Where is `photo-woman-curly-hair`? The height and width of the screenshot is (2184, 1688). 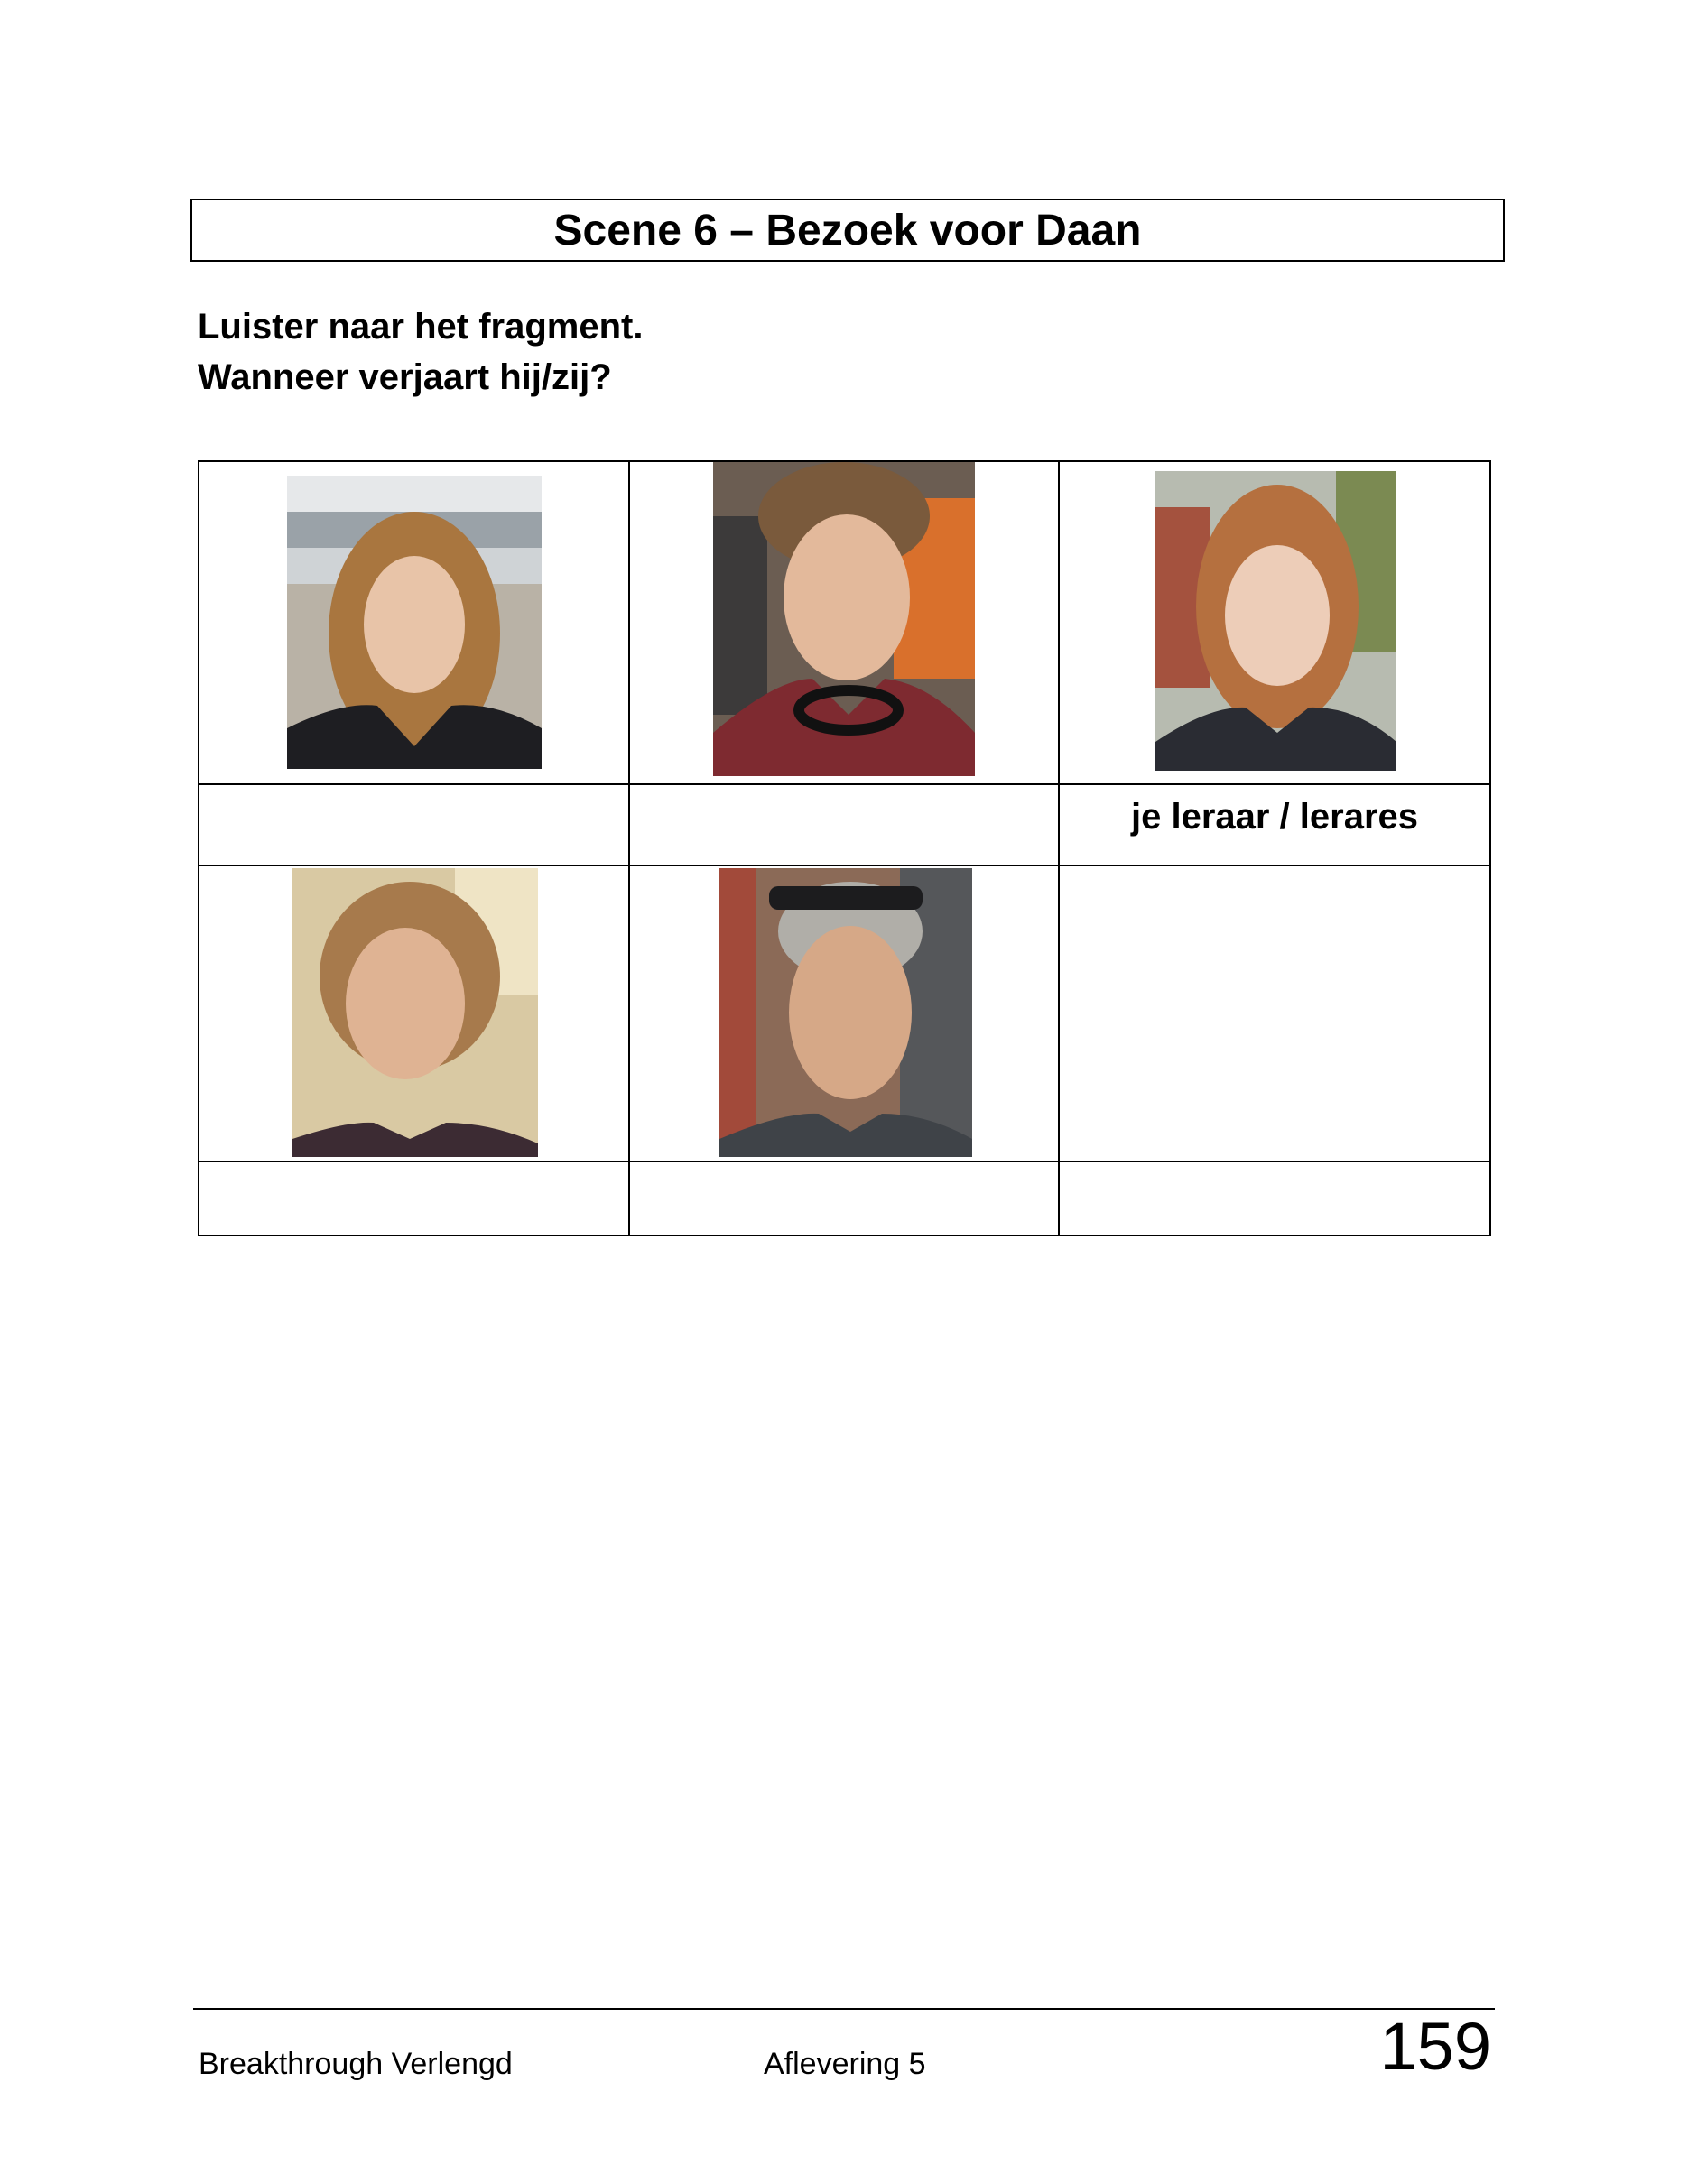 photo-woman-curly-hair is located at coordinates (415, 622).